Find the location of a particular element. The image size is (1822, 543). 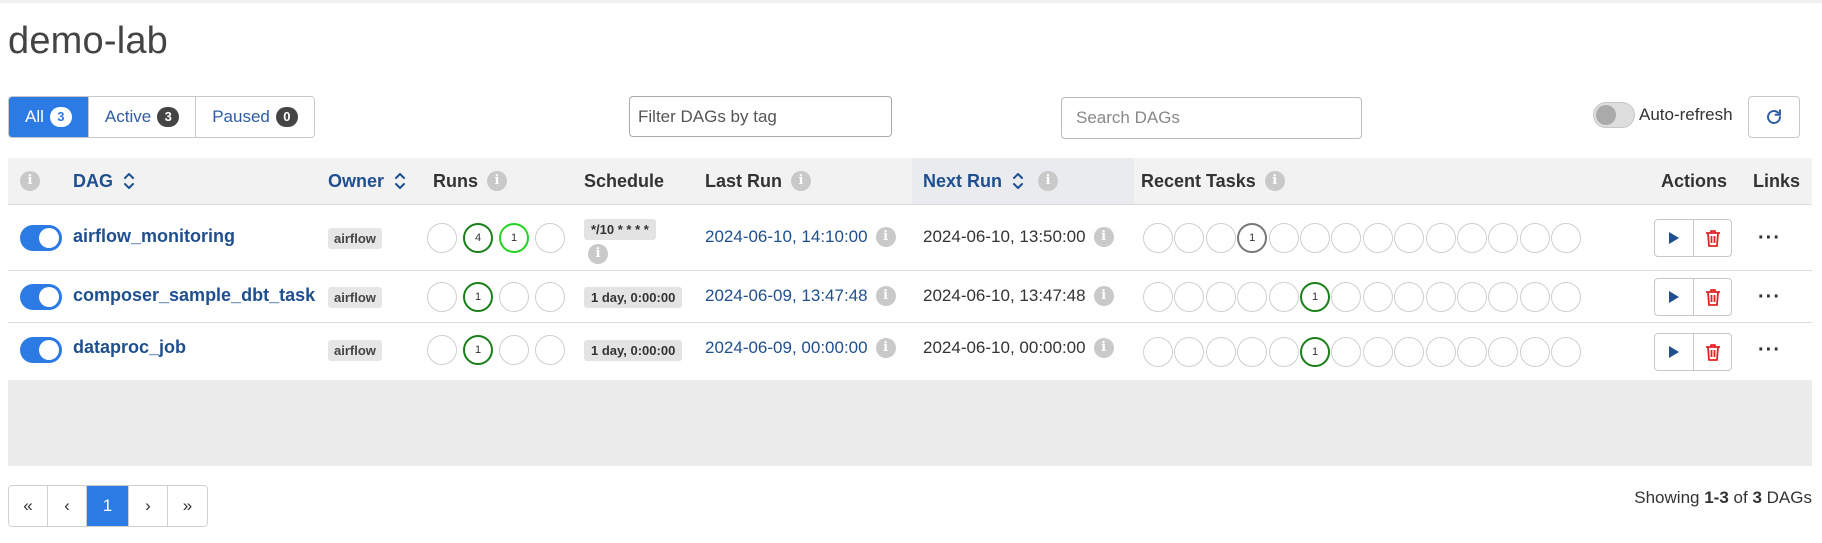

tag-filter-input is located at coordinates (760, 116).